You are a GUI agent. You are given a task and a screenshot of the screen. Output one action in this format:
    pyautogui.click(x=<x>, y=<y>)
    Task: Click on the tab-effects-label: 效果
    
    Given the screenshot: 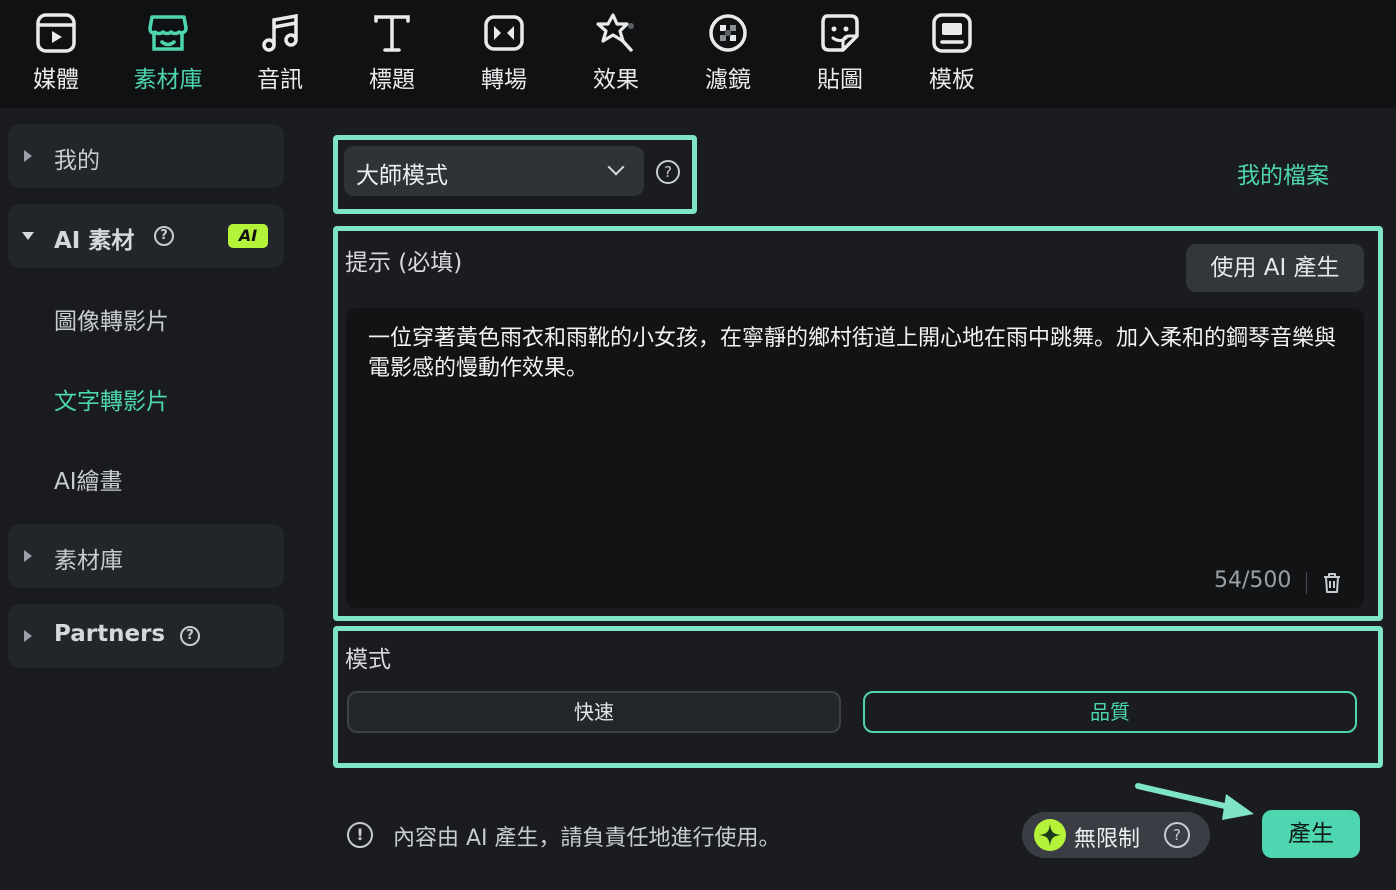 What is the action you would take?
    pyautogui.click(x=616, y=80)
    